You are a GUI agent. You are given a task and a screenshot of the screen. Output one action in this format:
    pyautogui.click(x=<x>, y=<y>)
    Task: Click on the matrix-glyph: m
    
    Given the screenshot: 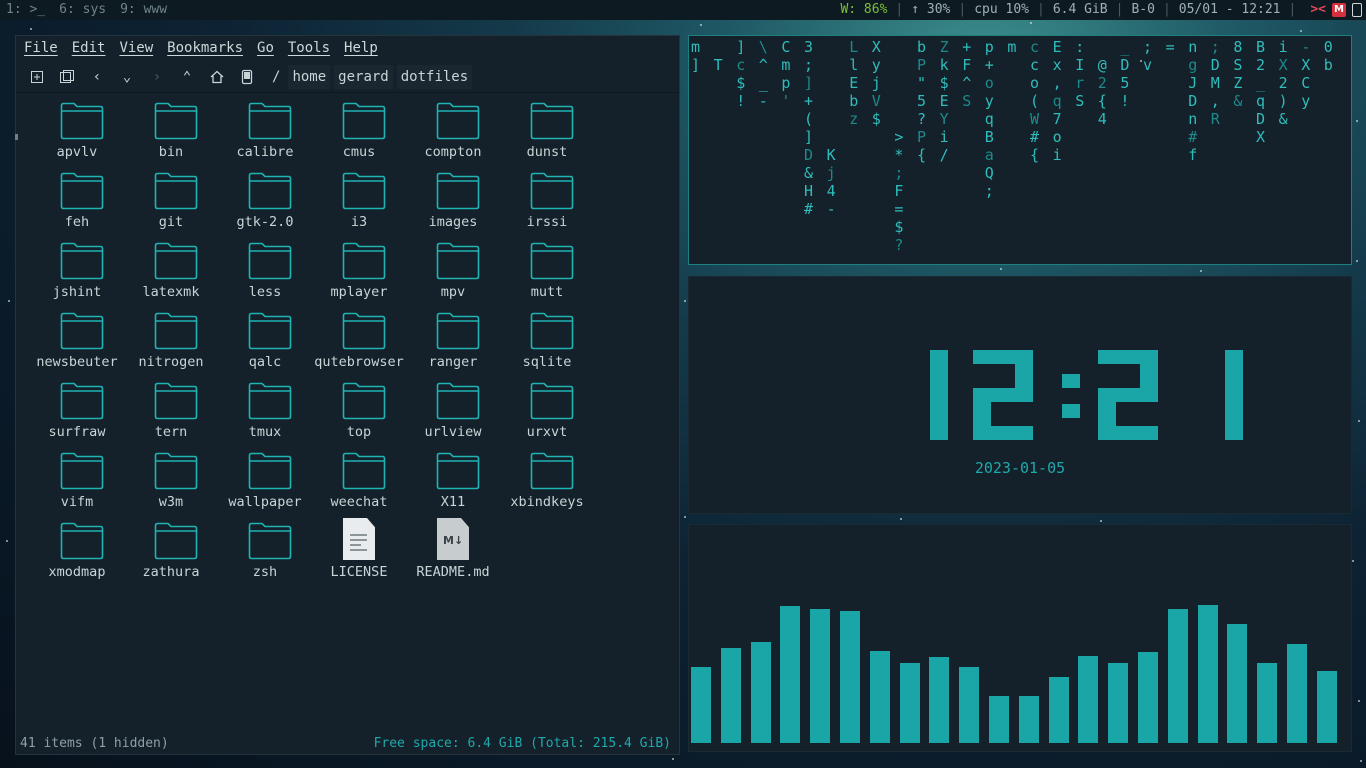 What is the action you would take?
    pyautogui.click(x=1012, y=47)
    